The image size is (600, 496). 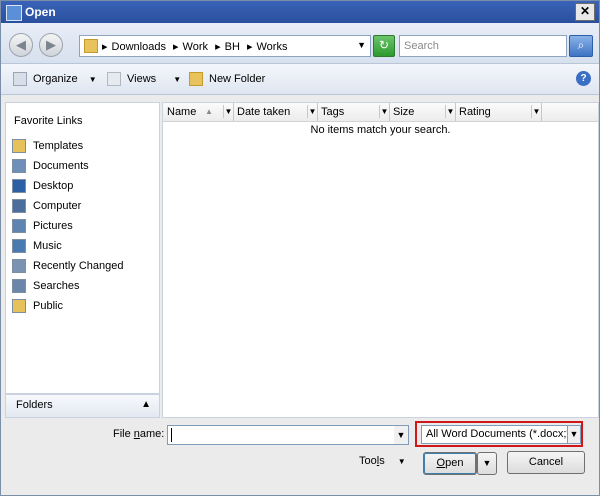 What do you see at coordinates (82, 286) in the screenshot?
I see `nav-item-searches: Searches` at bounding box center [82, 286].